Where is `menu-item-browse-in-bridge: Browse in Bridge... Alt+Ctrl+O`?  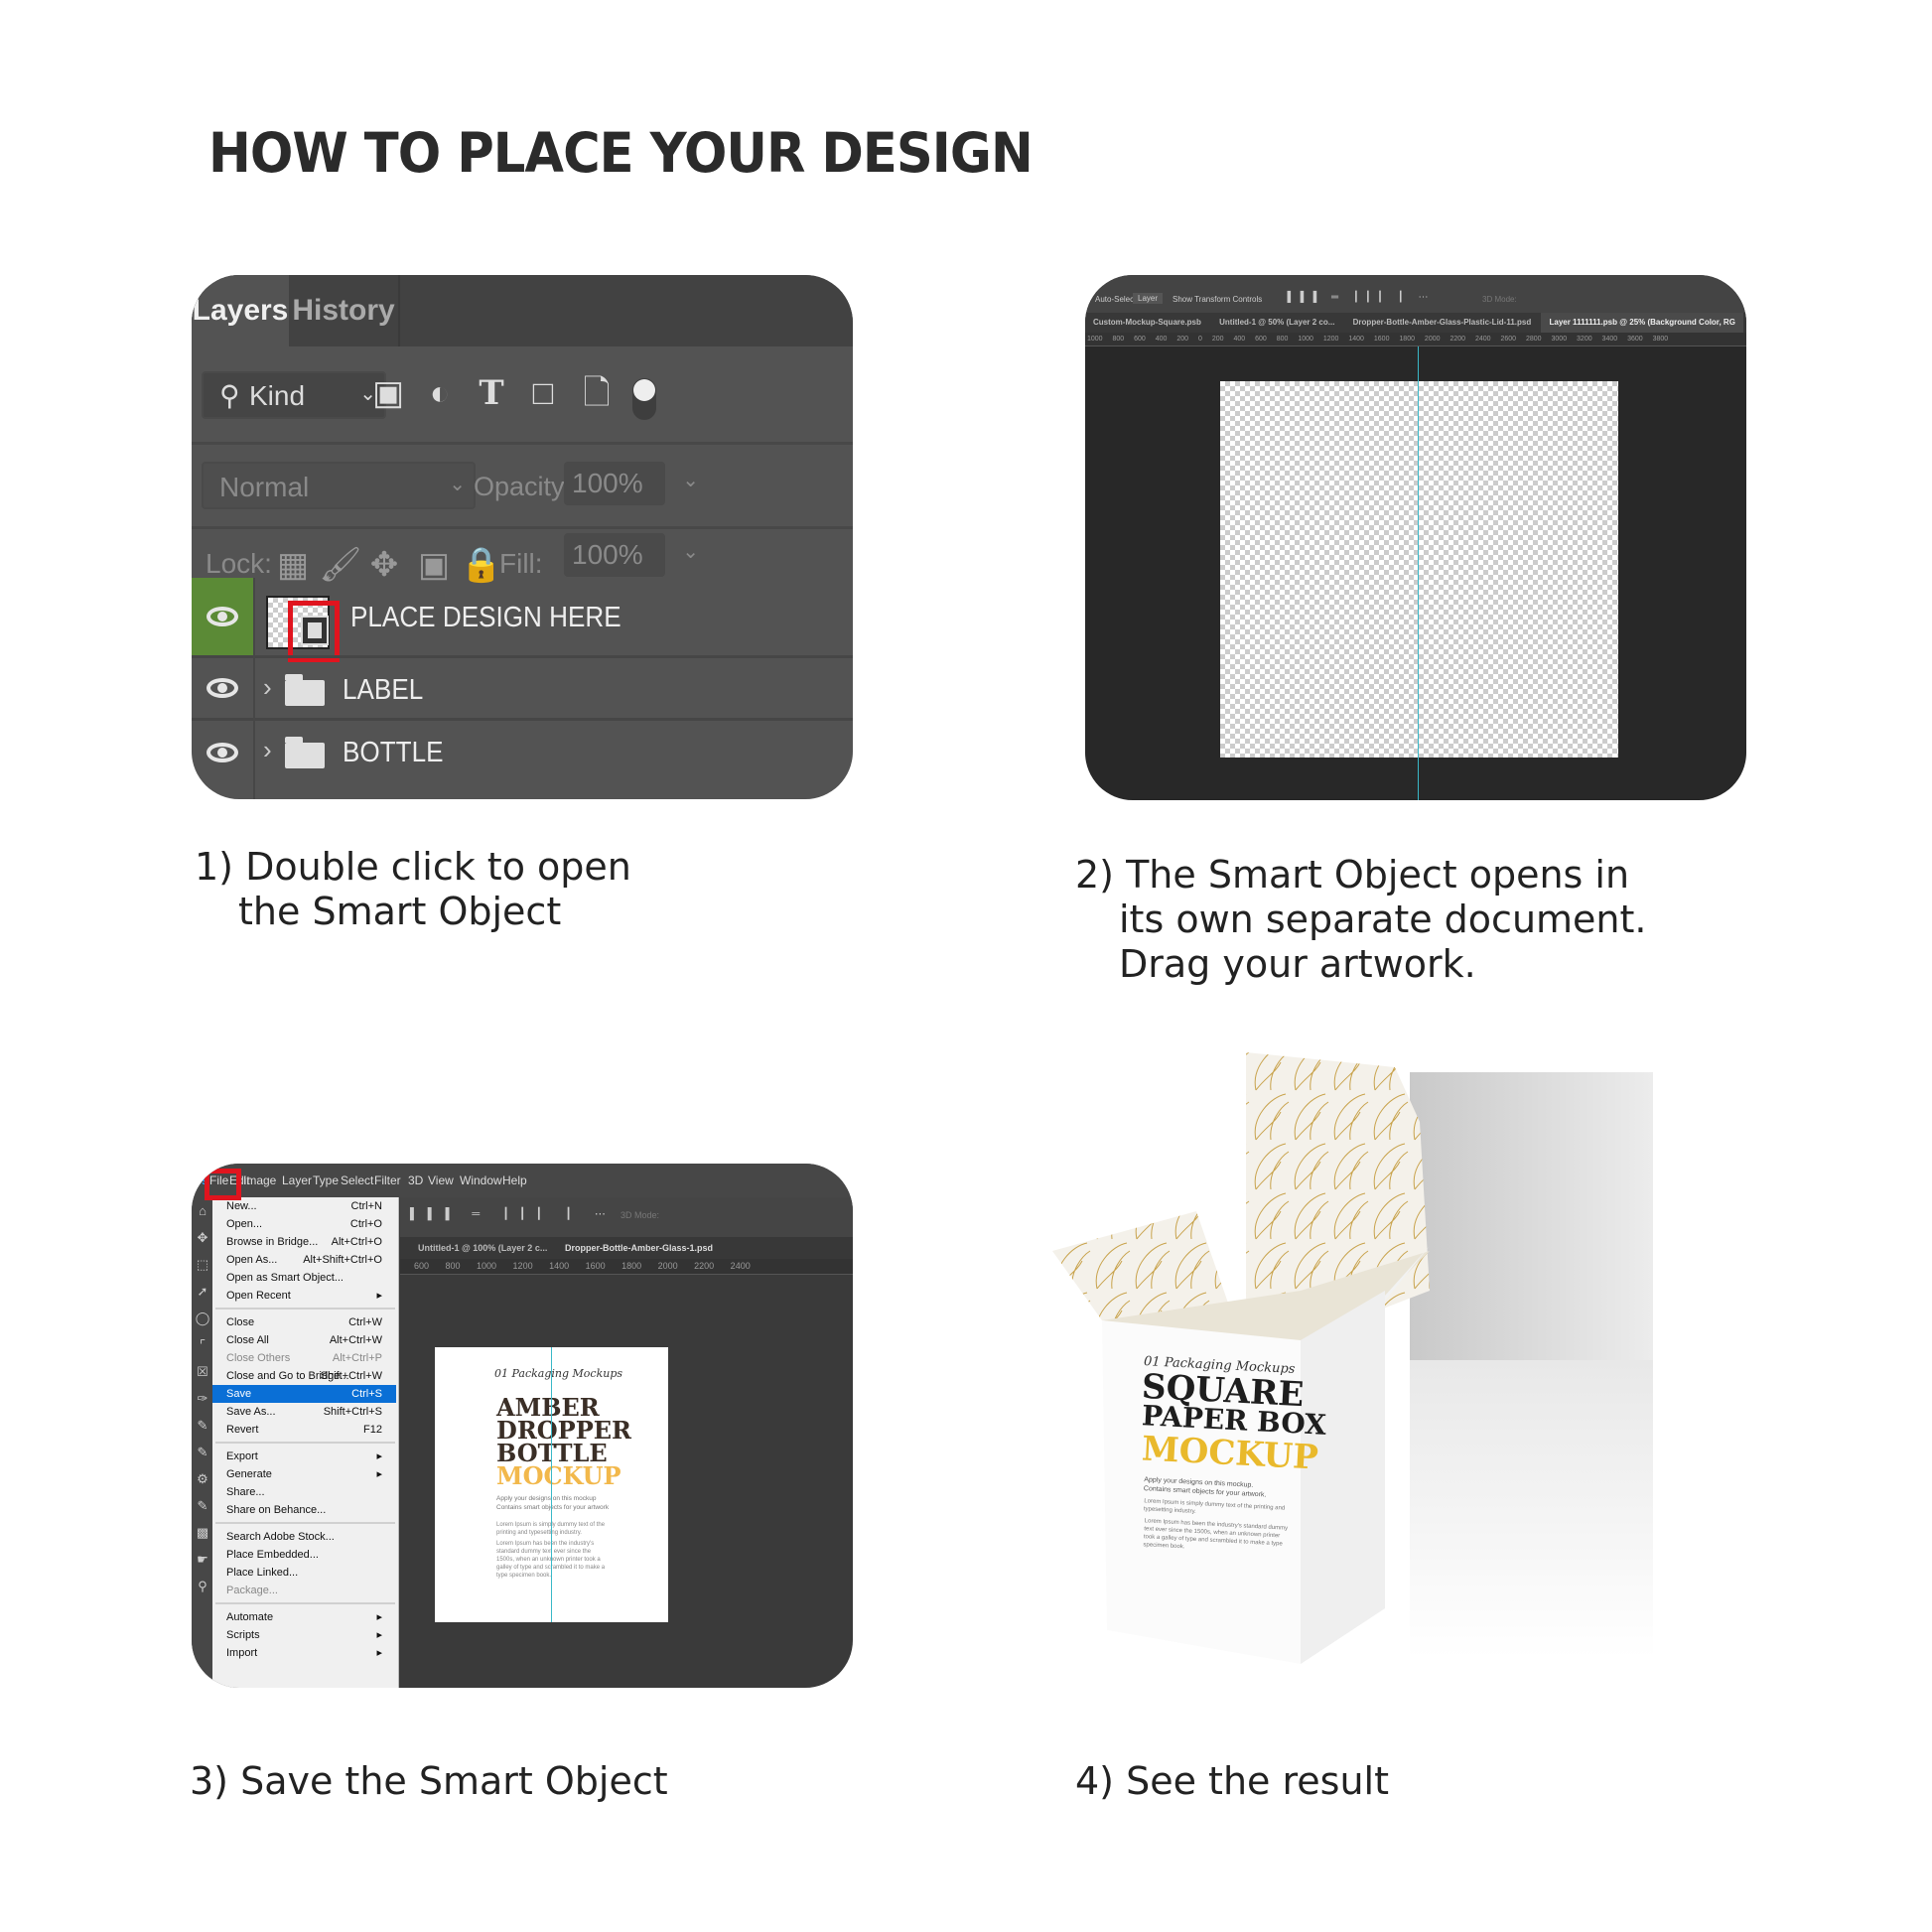 menu-item-browse-in-bridge: Browse in Bridge... Alt+Ctrl+O is located at coordinates (304, 1242).